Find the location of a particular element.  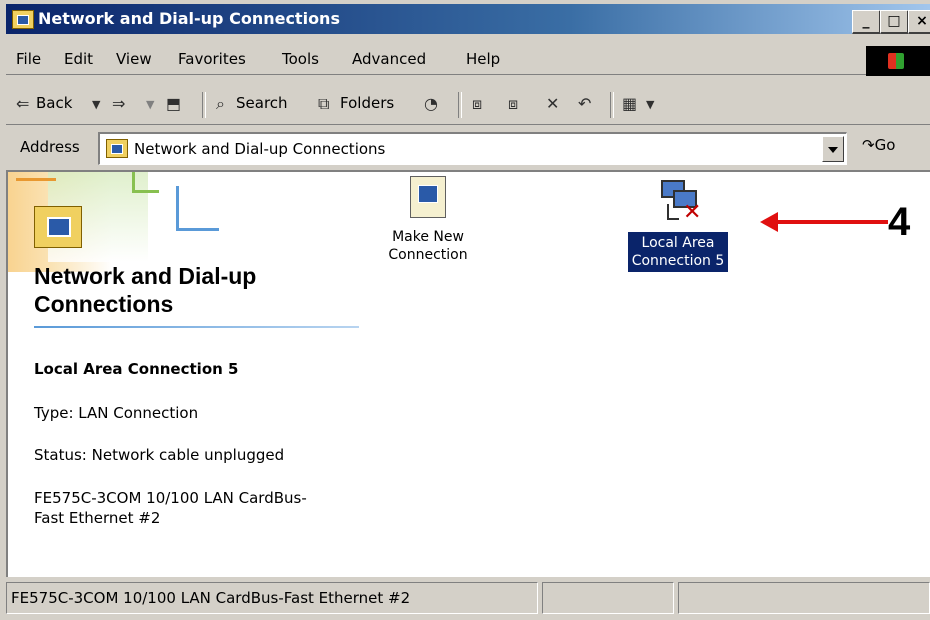

selected-item-name: Local Area Connection 5 is located at coordinates (136, 369).